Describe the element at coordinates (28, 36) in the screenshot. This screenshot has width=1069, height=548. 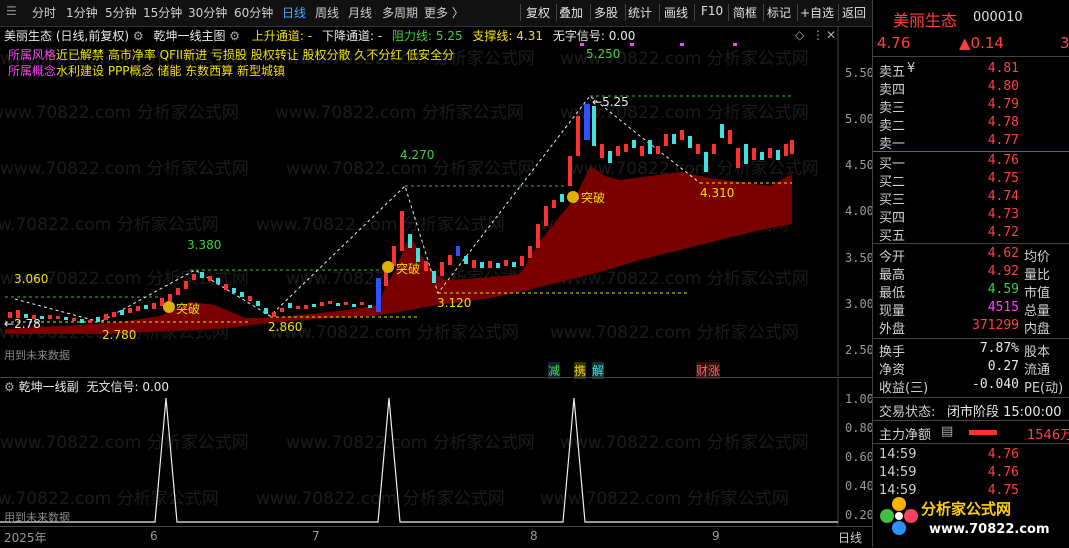
I see `stock-title: 美丽生态` at that location.